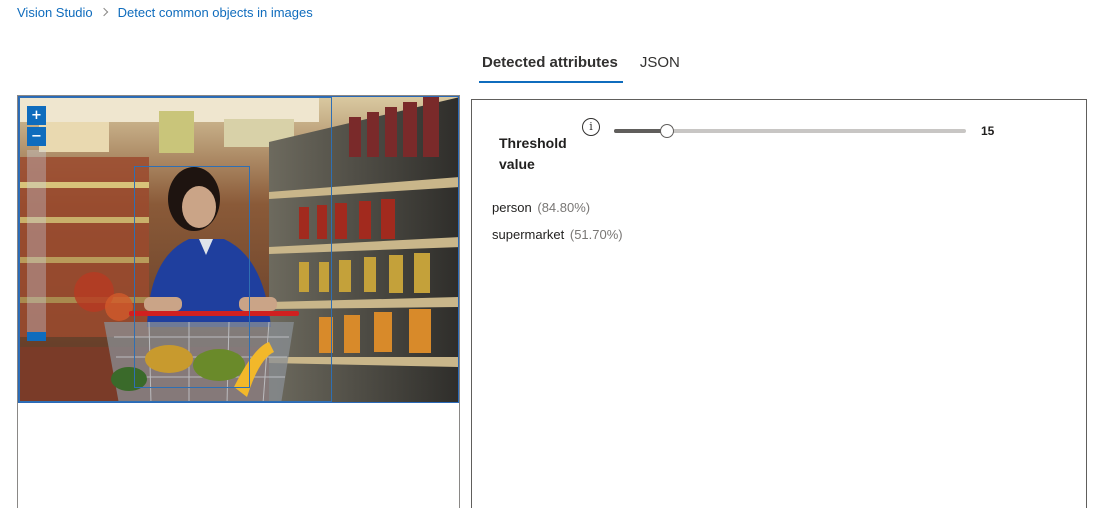  What do you see at coordinates (550, 67) in the screenshot?
I see `tab-detected-attributes: Detected attributes` at bounding box center [550, 67].